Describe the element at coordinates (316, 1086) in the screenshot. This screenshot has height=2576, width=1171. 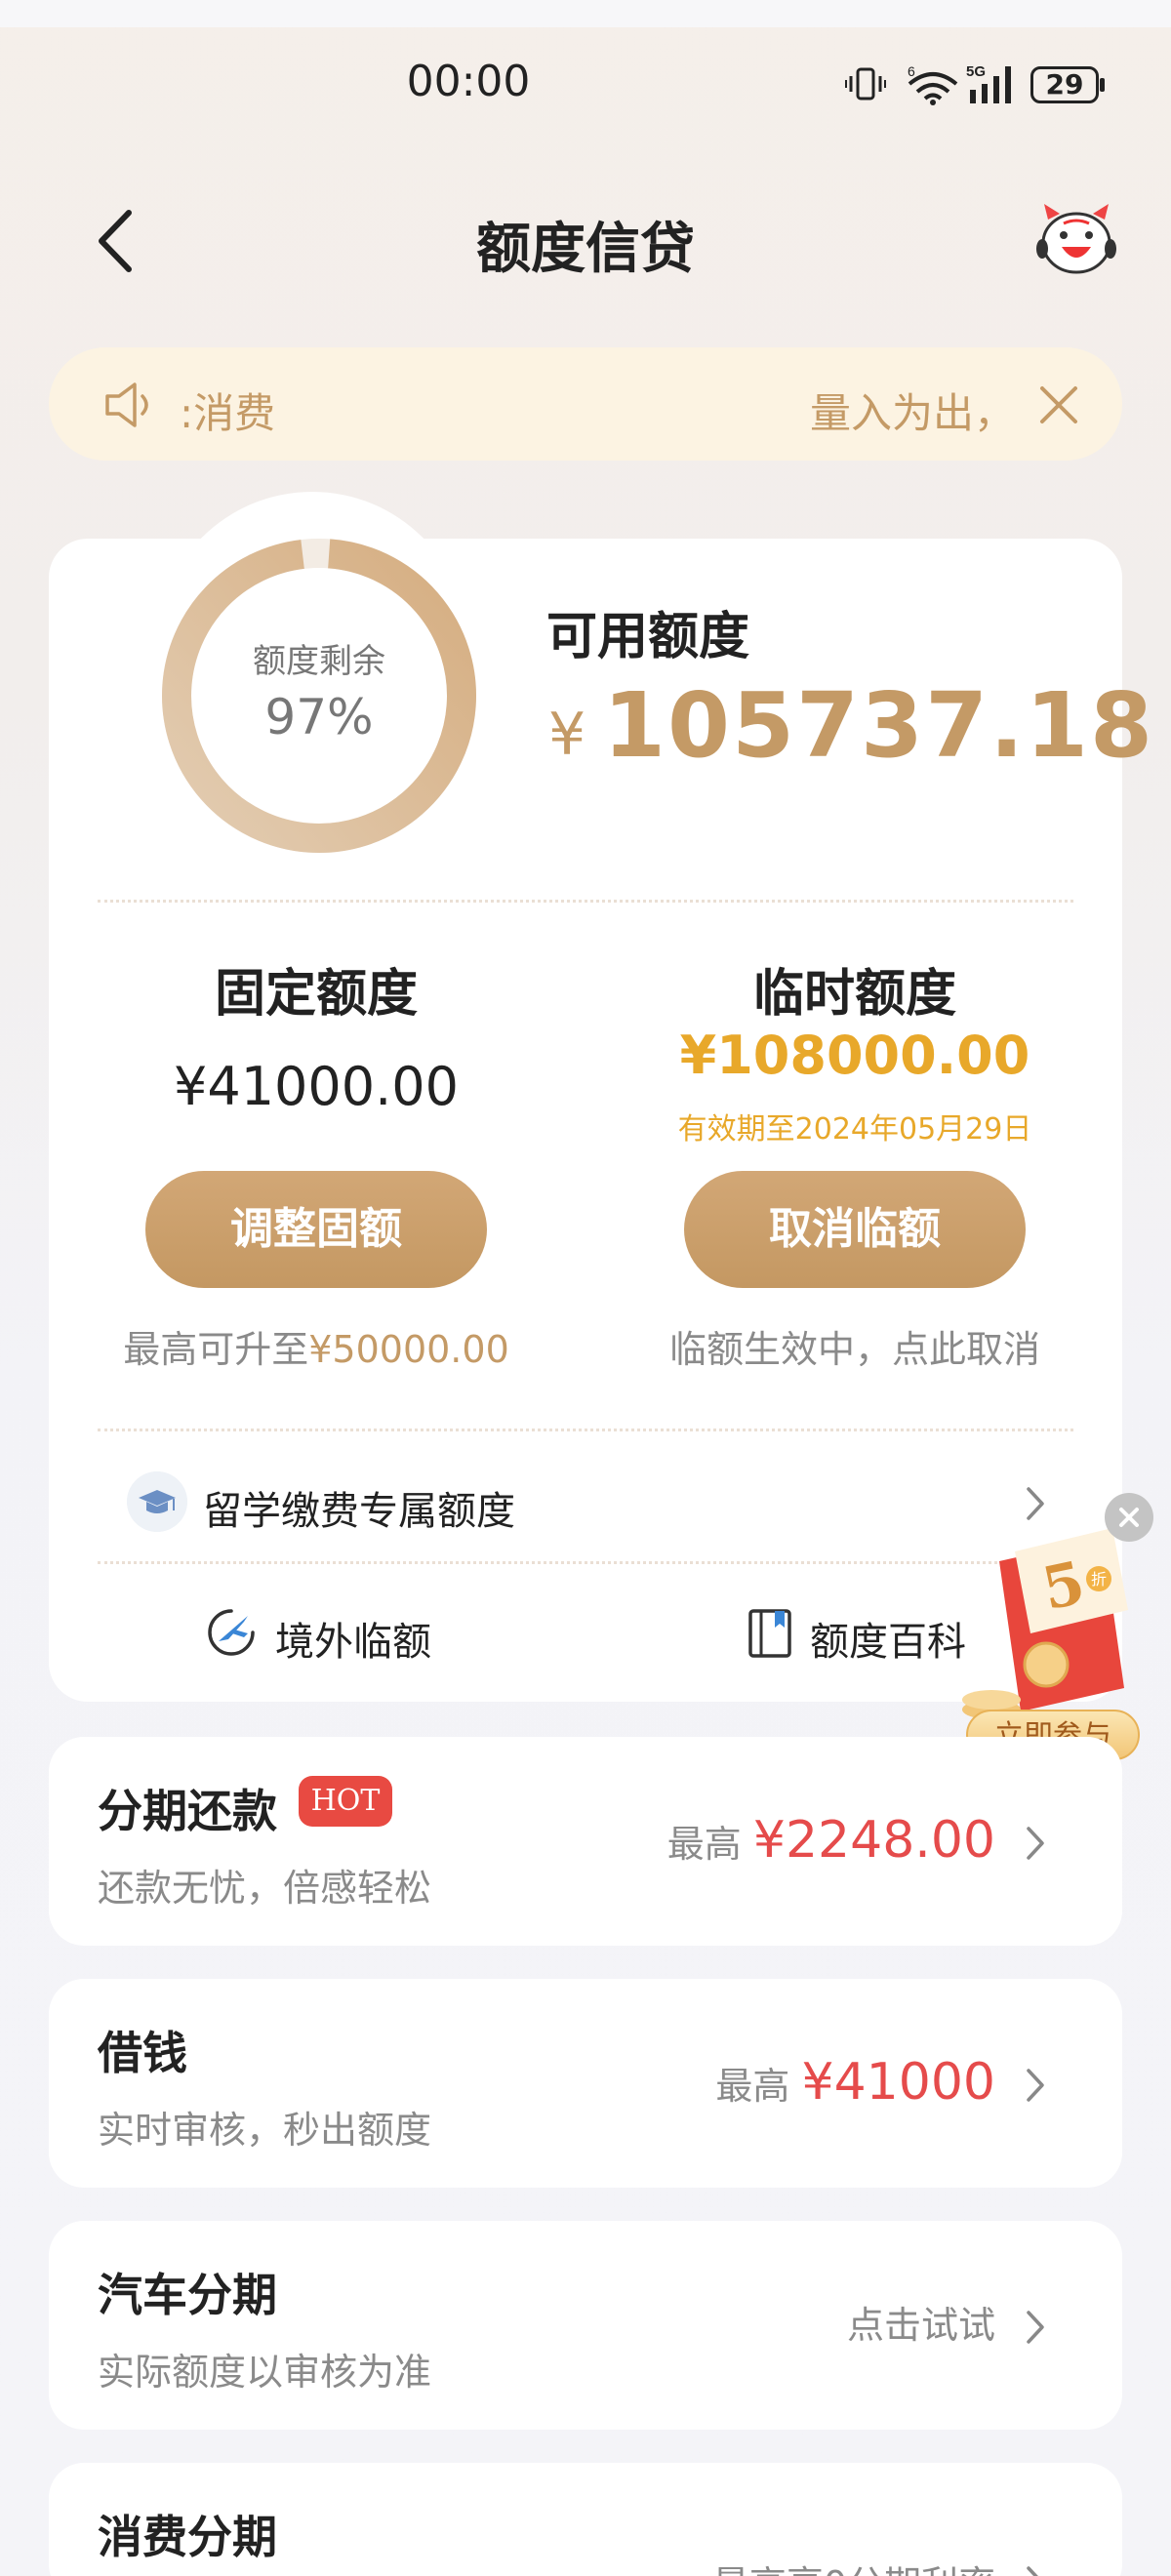
I see `fixed-credit-amount: ¥41000.00` at that location.